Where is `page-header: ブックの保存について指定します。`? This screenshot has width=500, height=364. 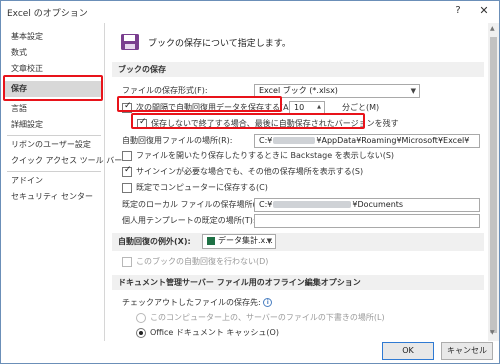
page-header: ブックの保存について指定します。 is located at coordinates (219, 44).